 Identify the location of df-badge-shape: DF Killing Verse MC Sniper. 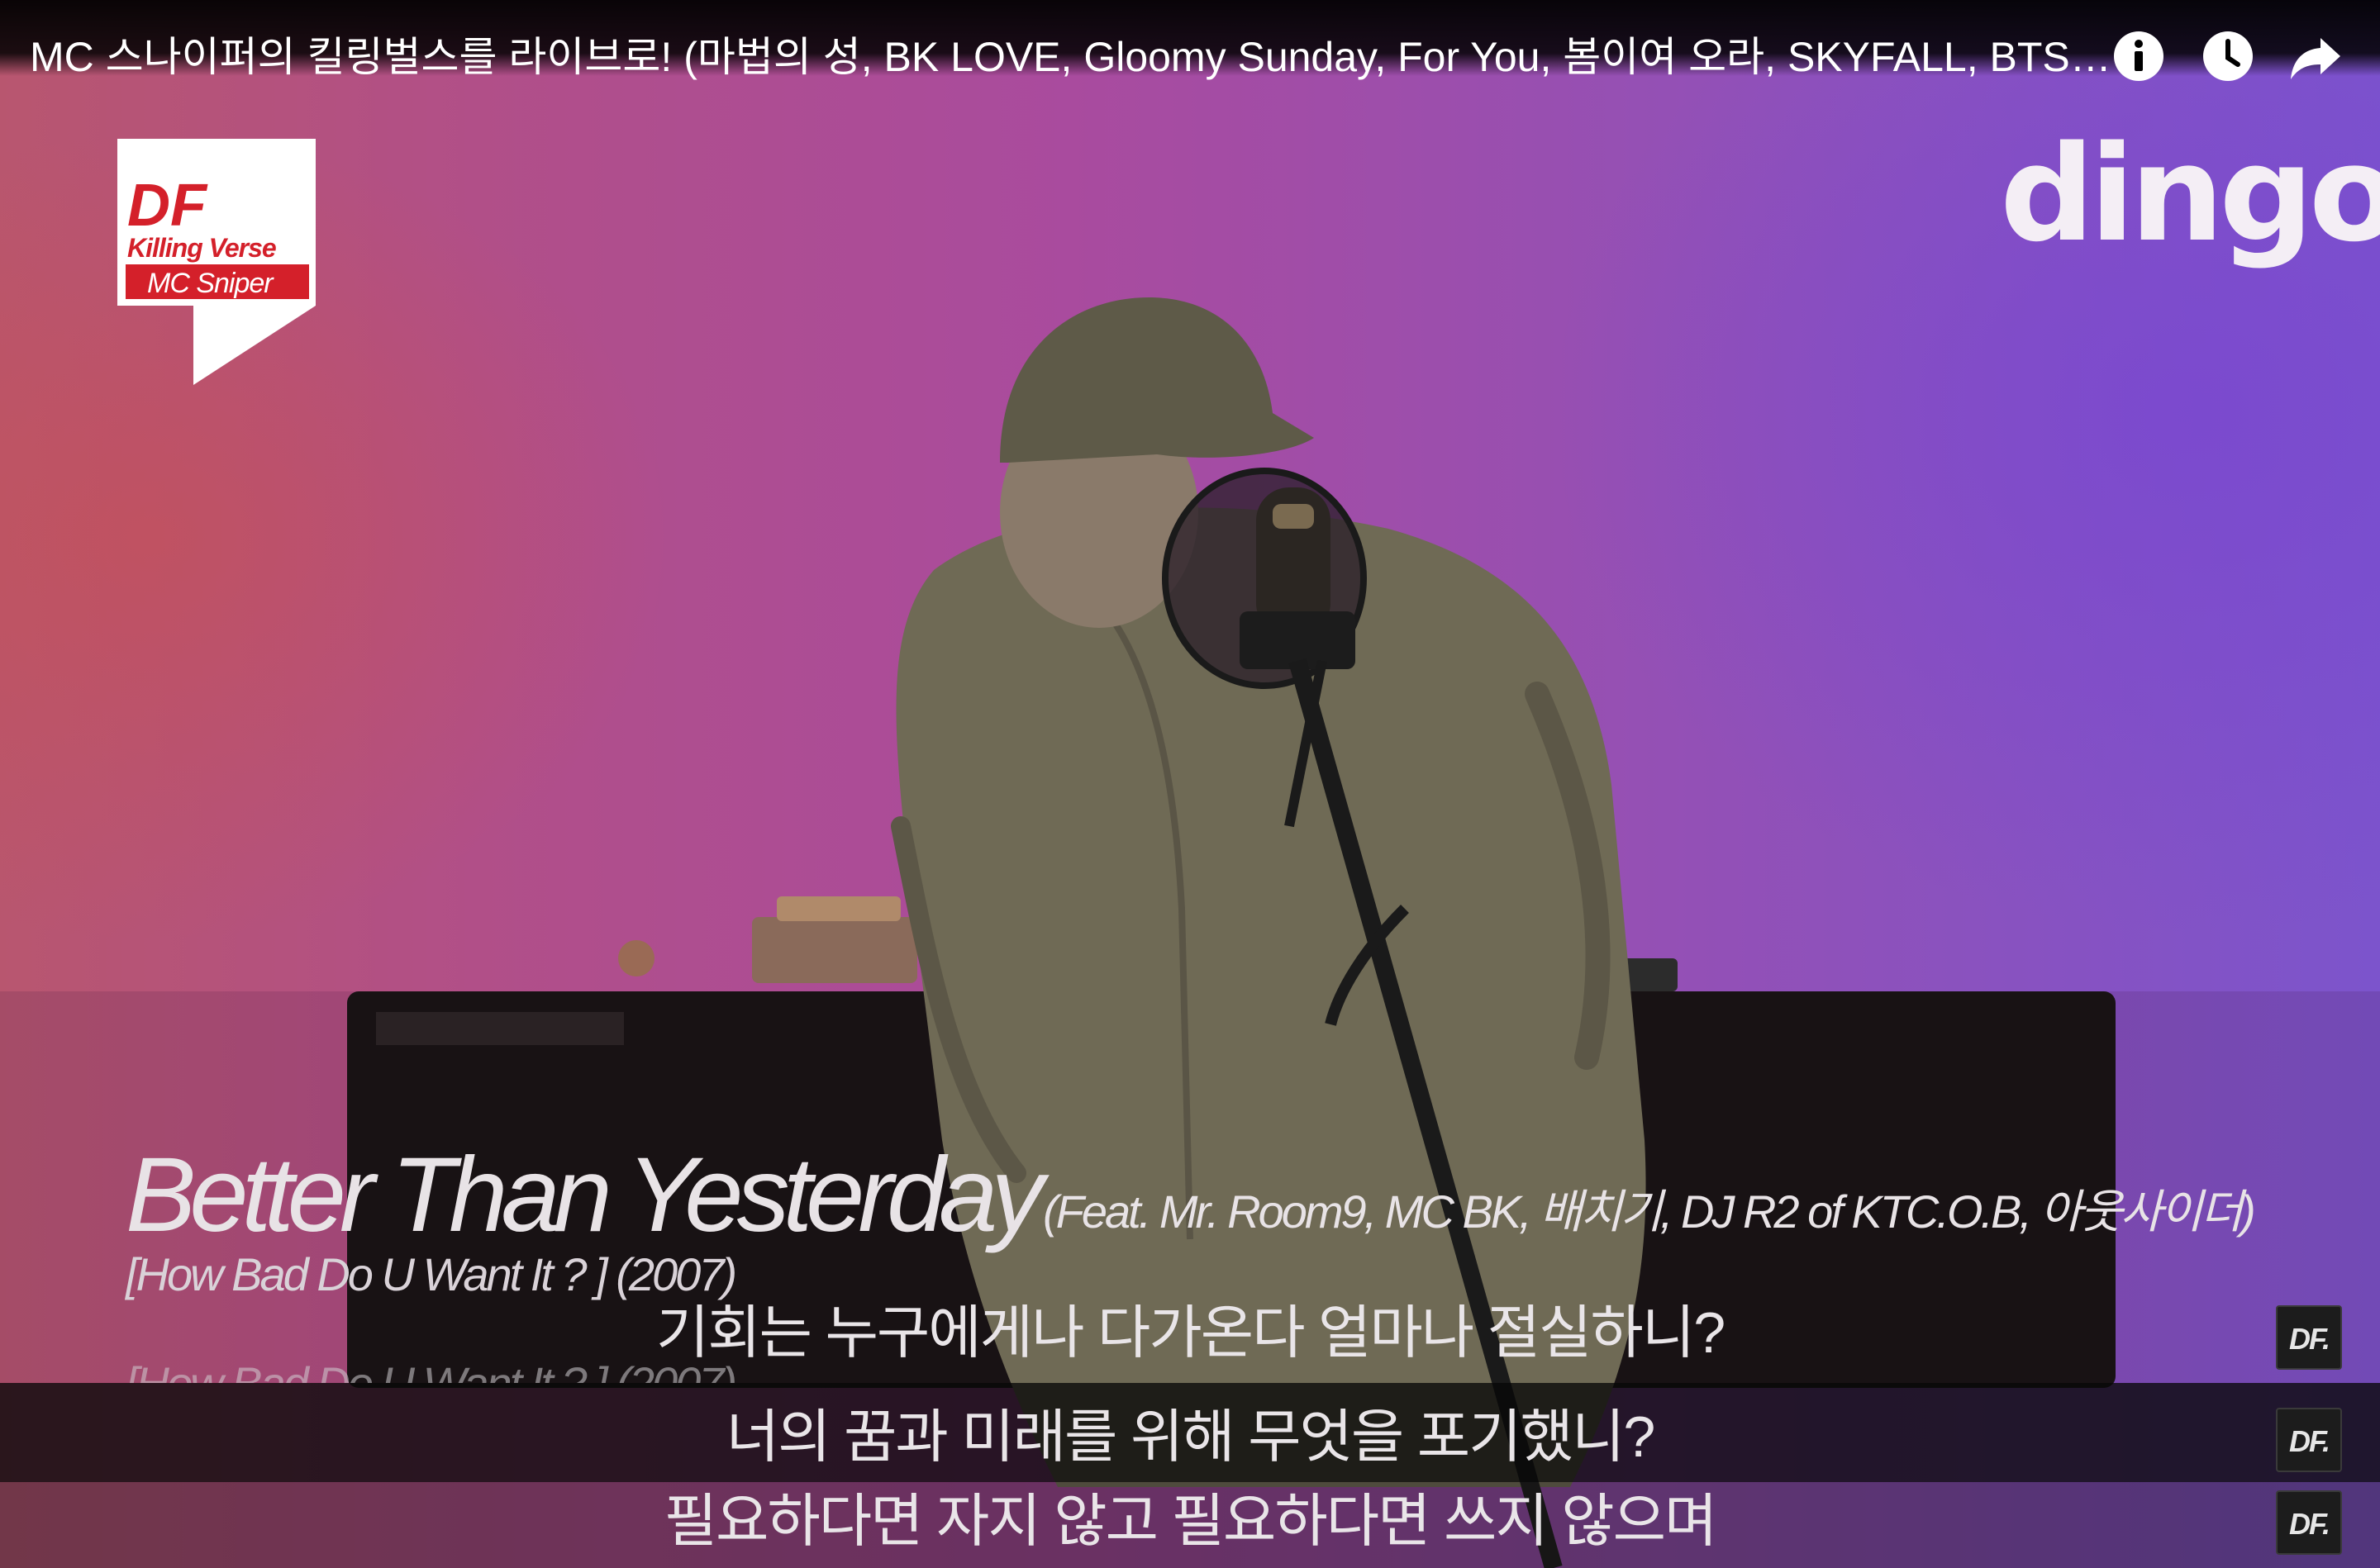
(216, 262).